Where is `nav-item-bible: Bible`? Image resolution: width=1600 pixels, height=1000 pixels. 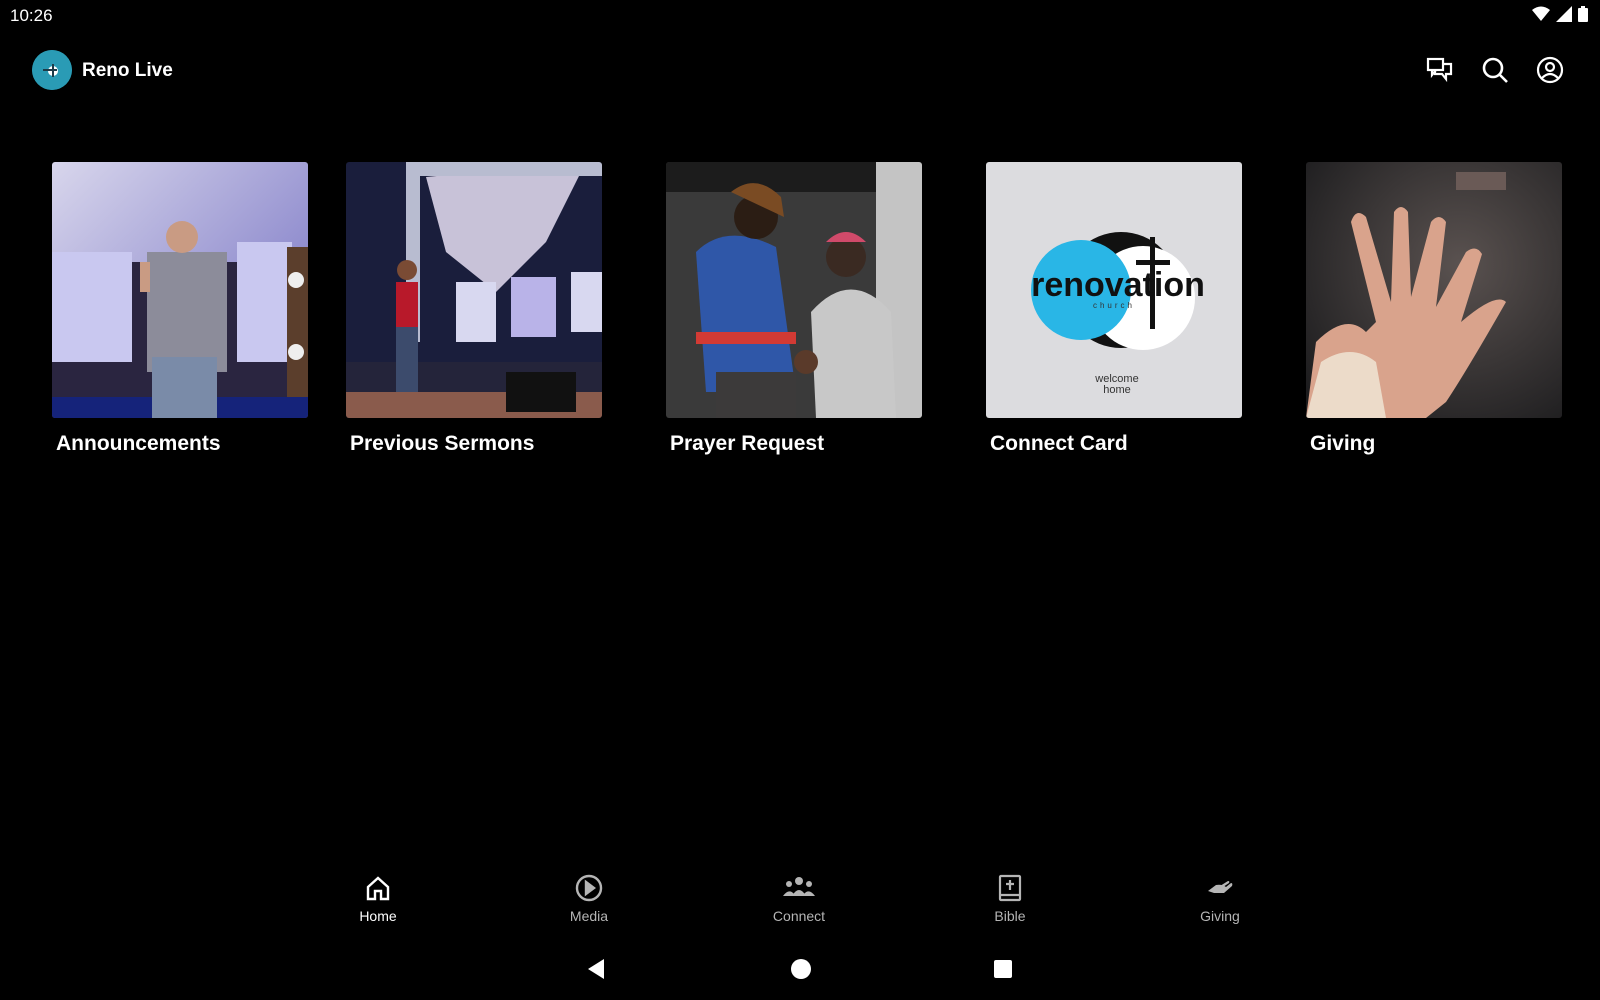 nav-item-bible: Bible is located at coordinates (1010, 898).